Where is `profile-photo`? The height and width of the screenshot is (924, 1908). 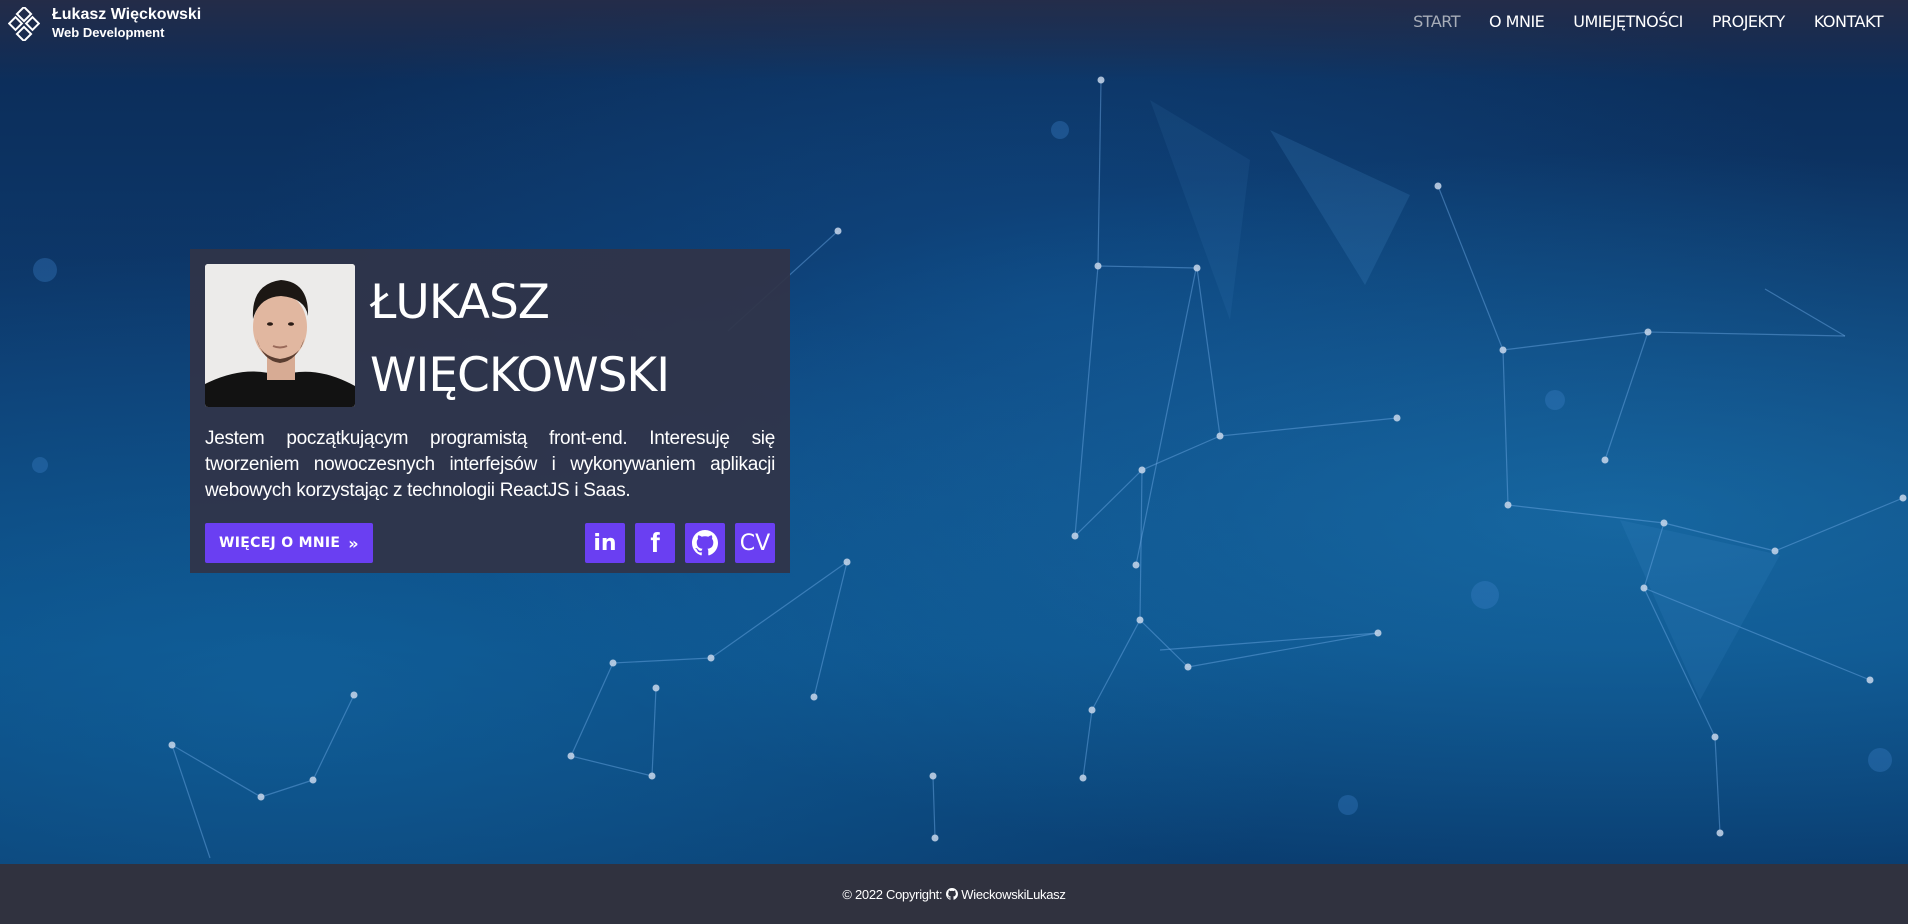
profile-photo is located at coordinates (280, 335).